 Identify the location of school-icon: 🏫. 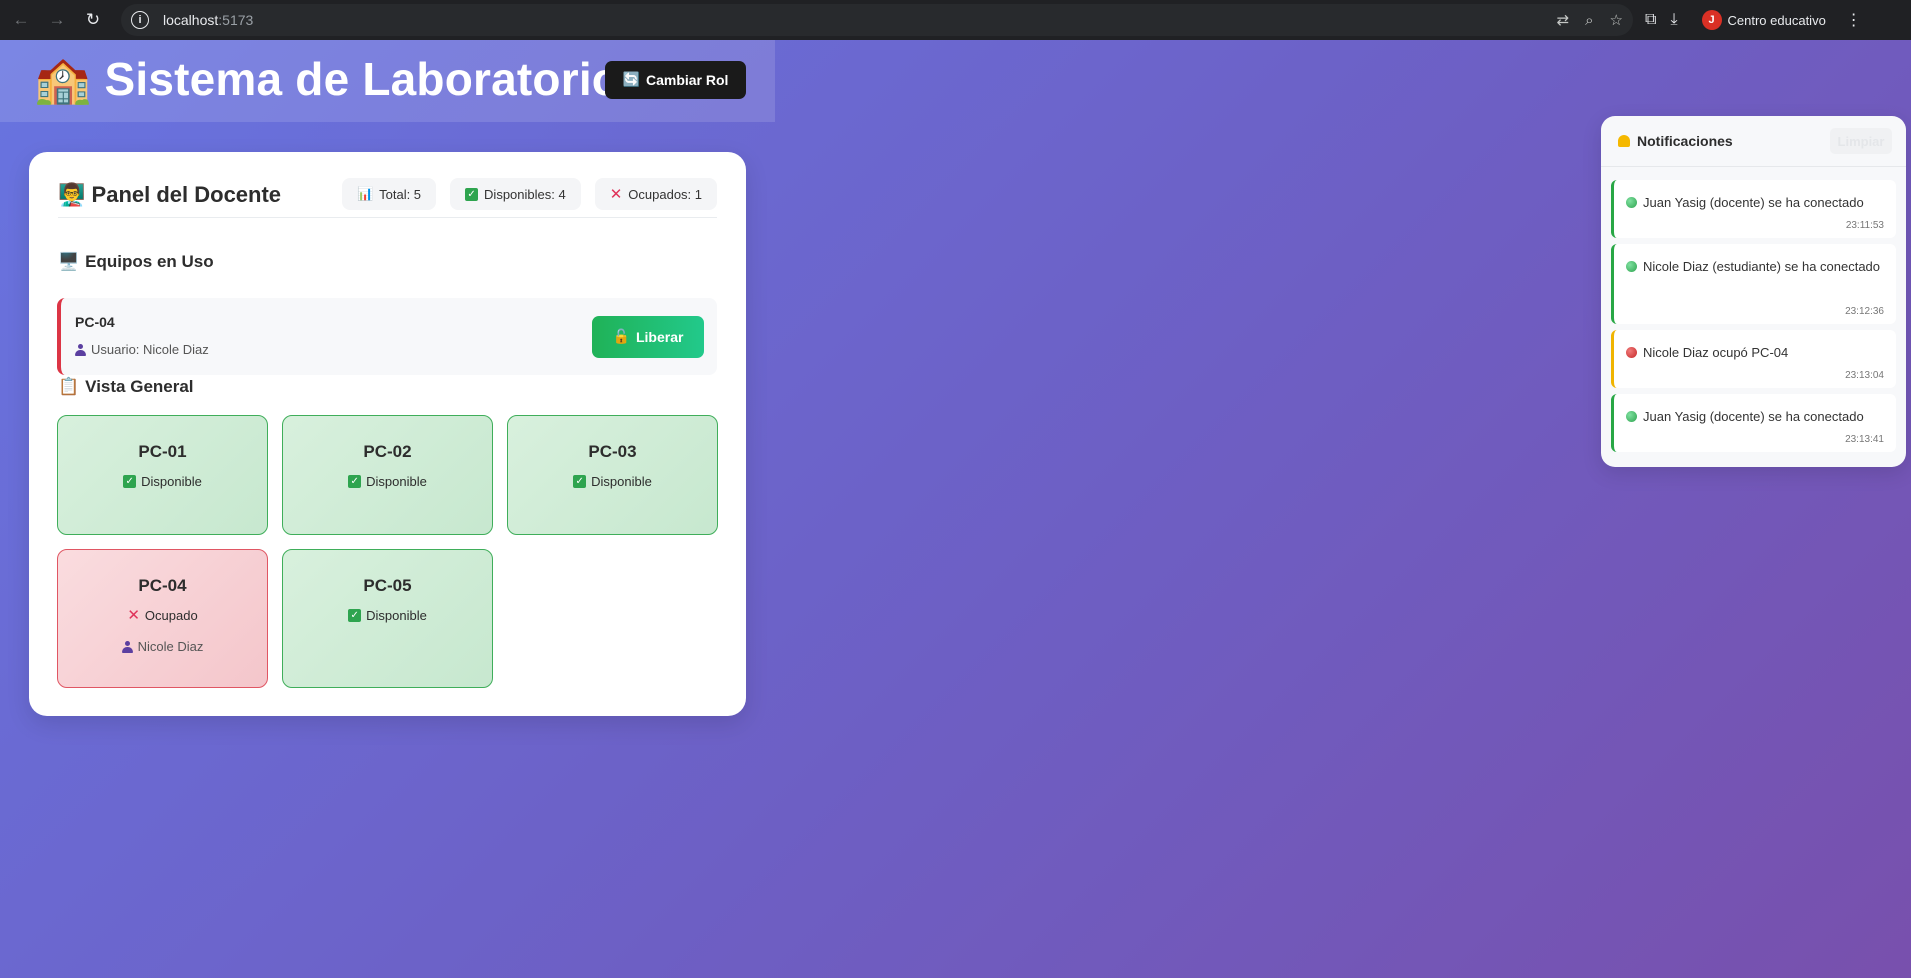
(63, 79).